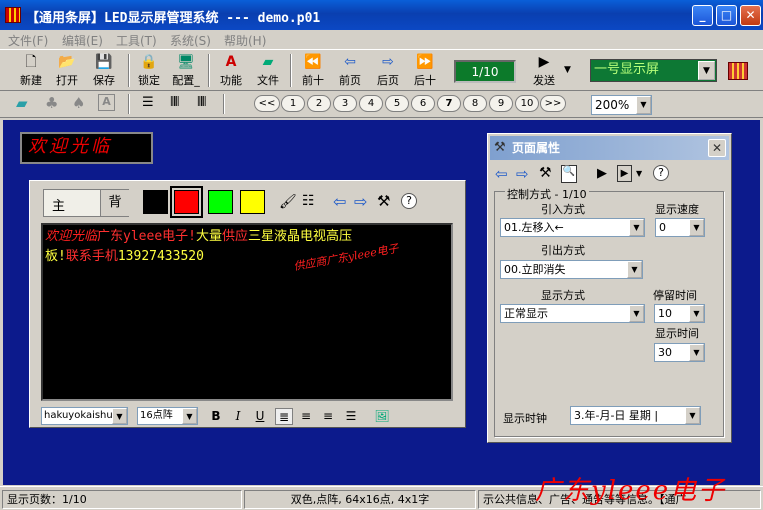  I want to click on italic-button: I, so click(238, 416).